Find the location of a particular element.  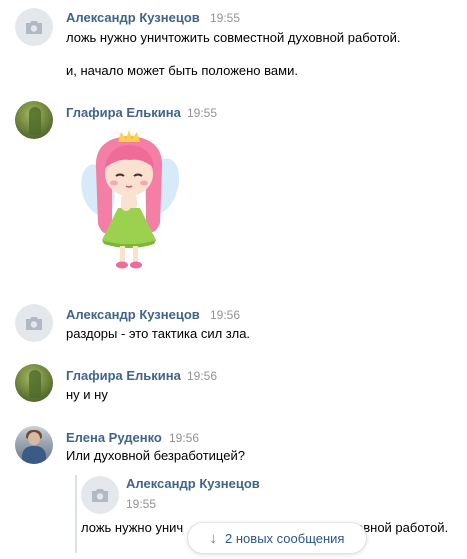

forwarded-author: Александр Кузнецов is located at coordinates (193, 483).